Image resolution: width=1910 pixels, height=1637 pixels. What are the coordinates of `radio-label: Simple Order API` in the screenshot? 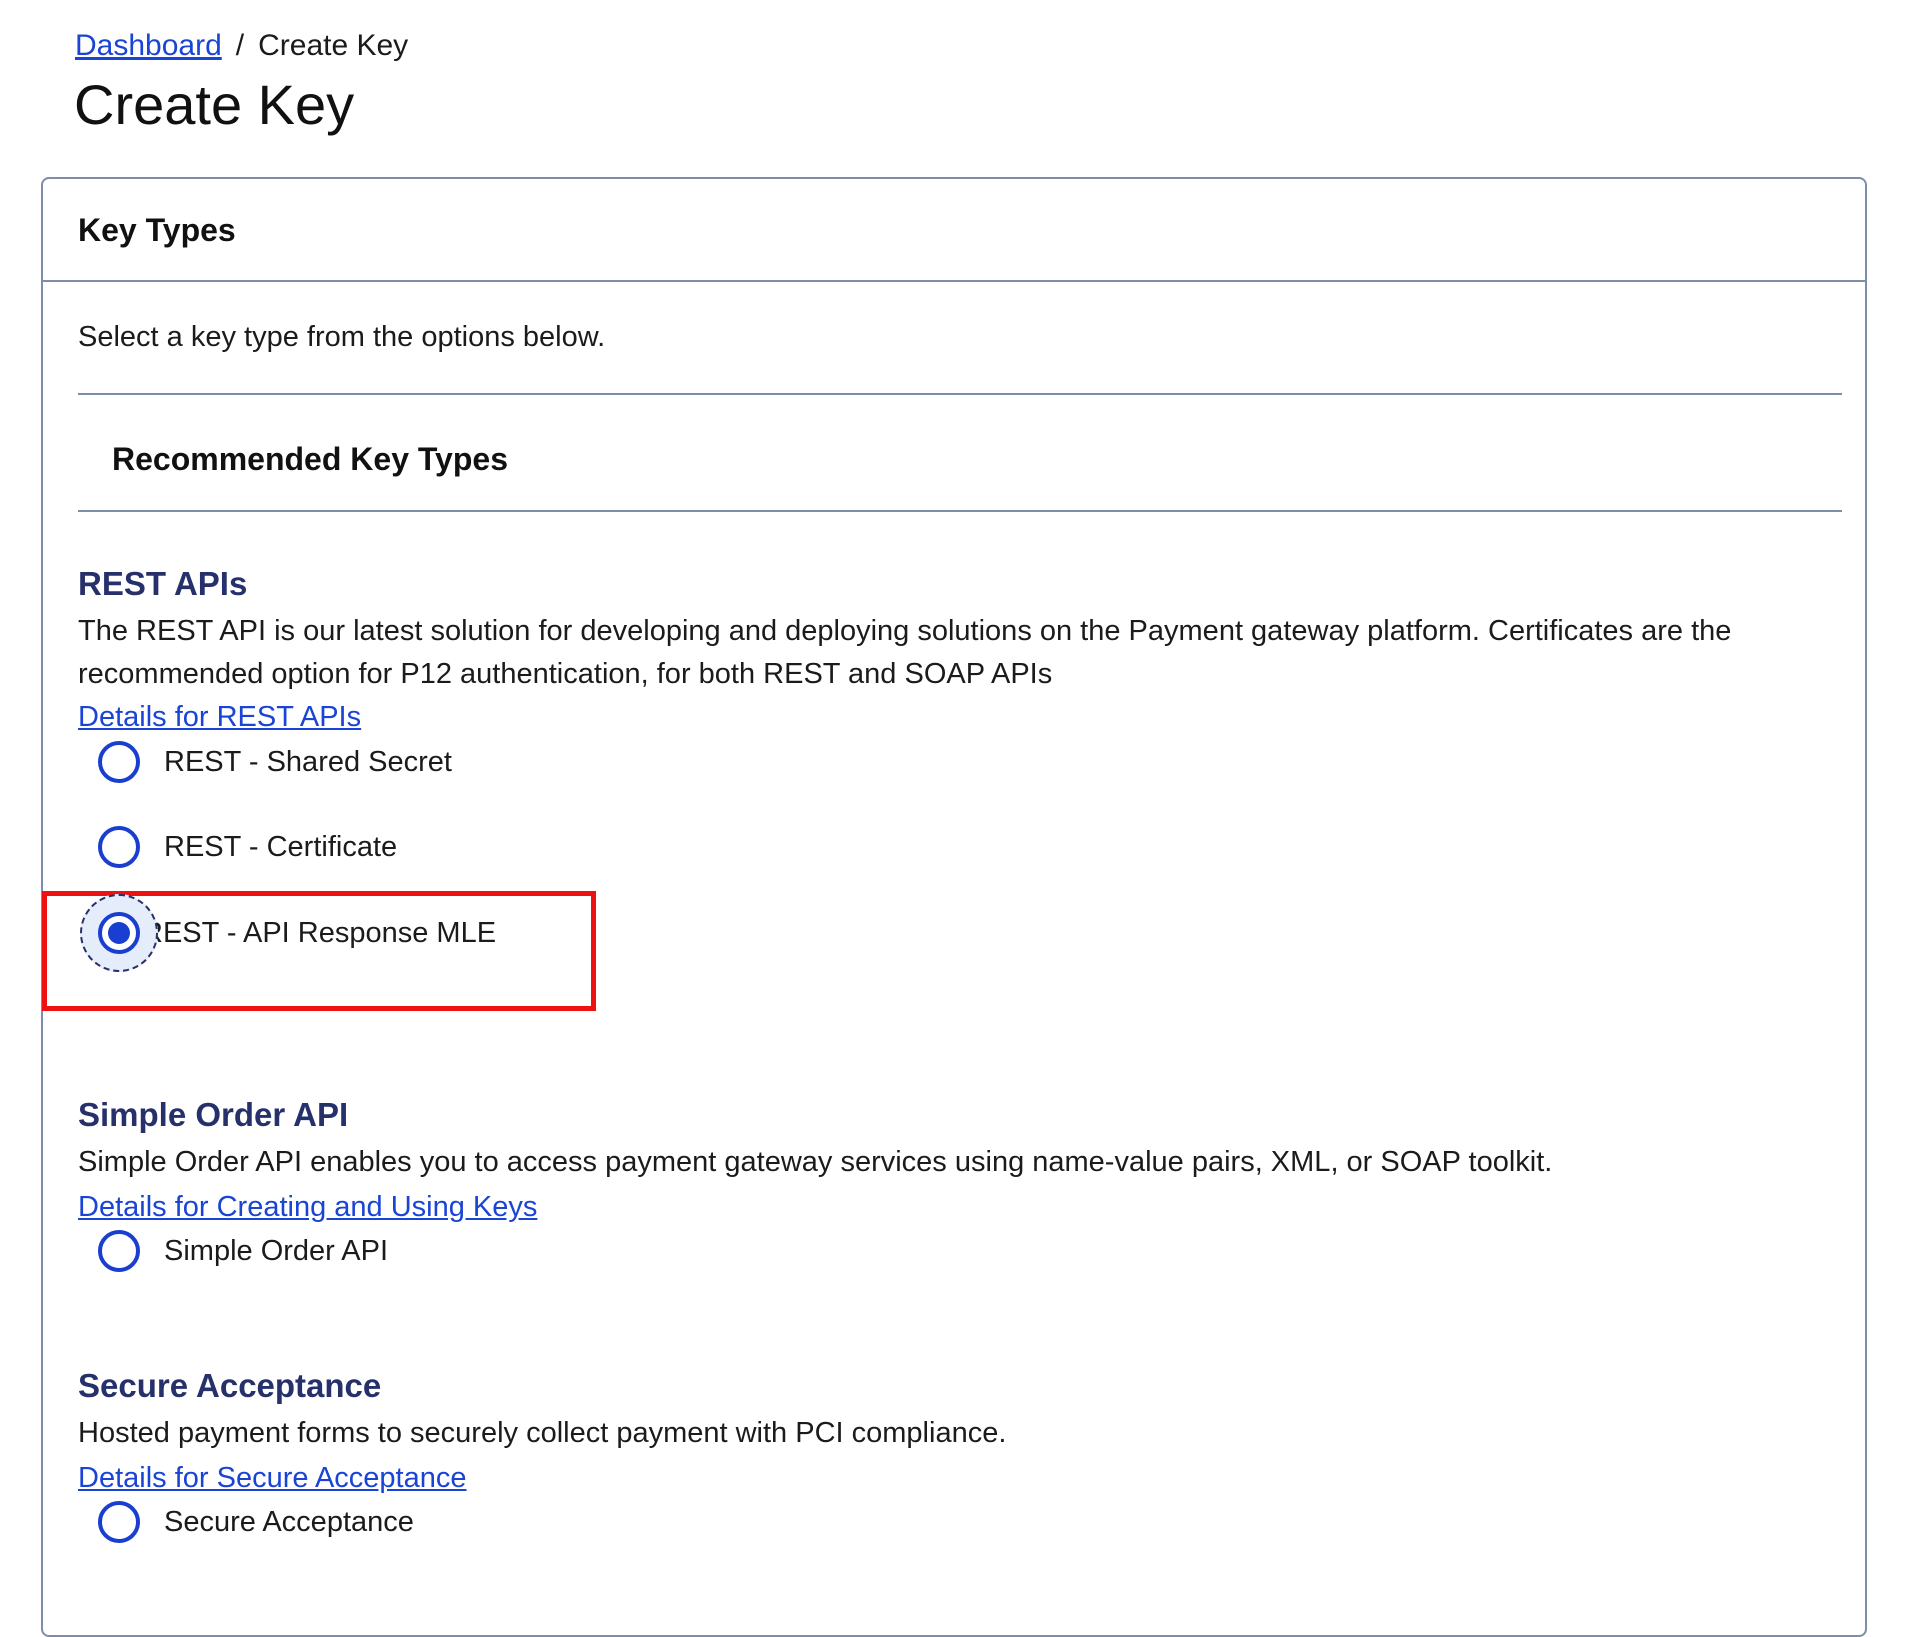 It's located at (276, 1251).